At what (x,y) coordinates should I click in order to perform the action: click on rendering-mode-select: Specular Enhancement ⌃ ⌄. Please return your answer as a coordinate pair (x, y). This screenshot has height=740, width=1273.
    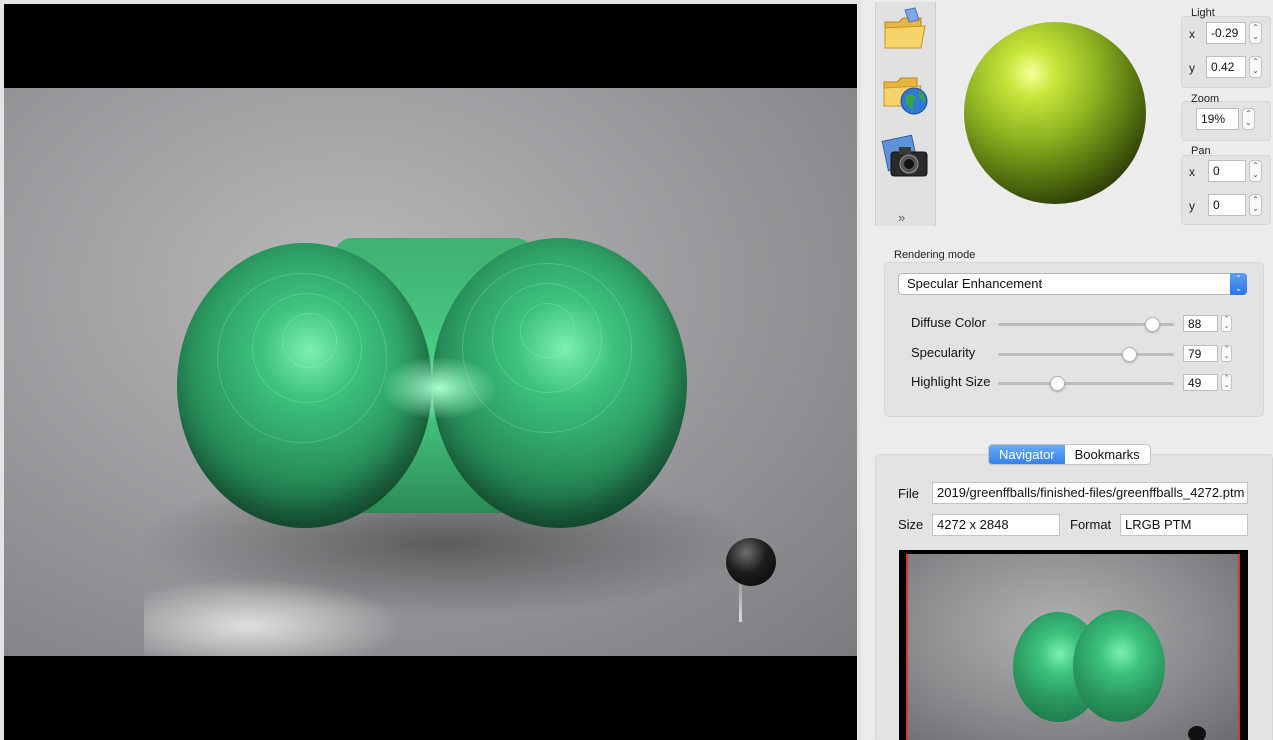
    Looking at the image, I should click on (1072, 284).